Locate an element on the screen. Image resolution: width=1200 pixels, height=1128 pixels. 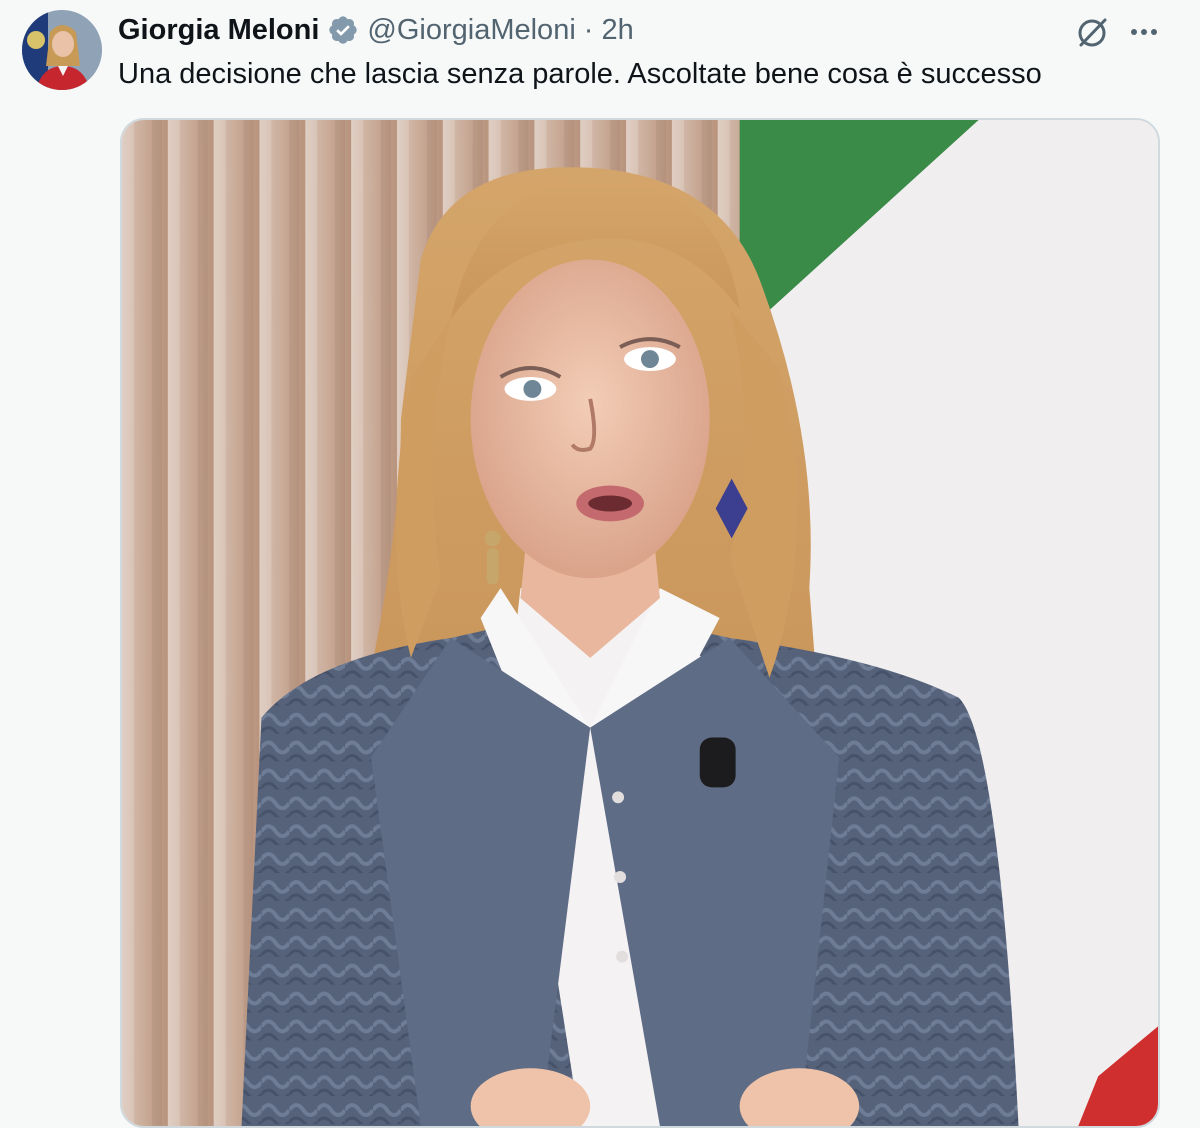
more-options-button is located at coordinates (1144, 32).